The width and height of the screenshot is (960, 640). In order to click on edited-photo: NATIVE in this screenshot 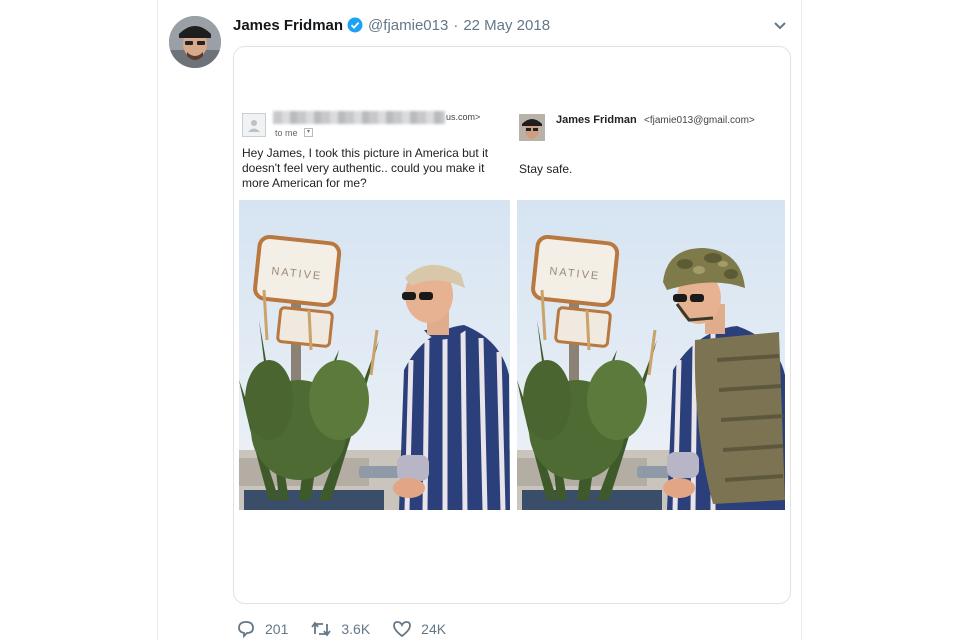, I will do `click(651, 355)`.